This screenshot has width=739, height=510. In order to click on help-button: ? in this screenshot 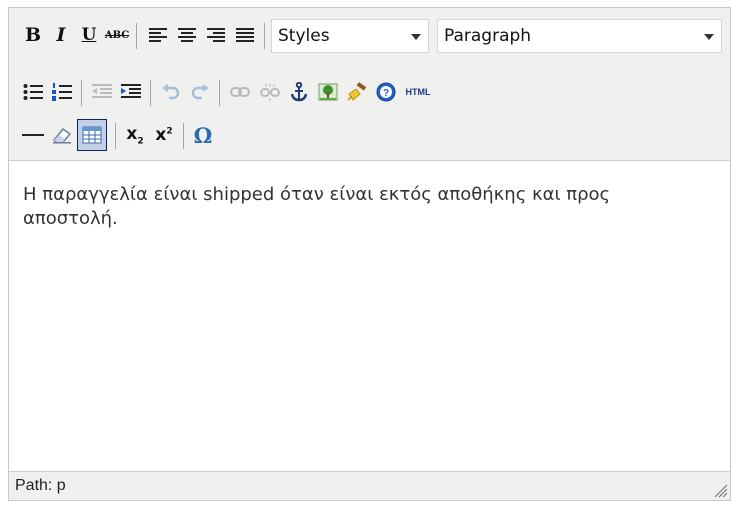, I will do `click(386, 92)`.